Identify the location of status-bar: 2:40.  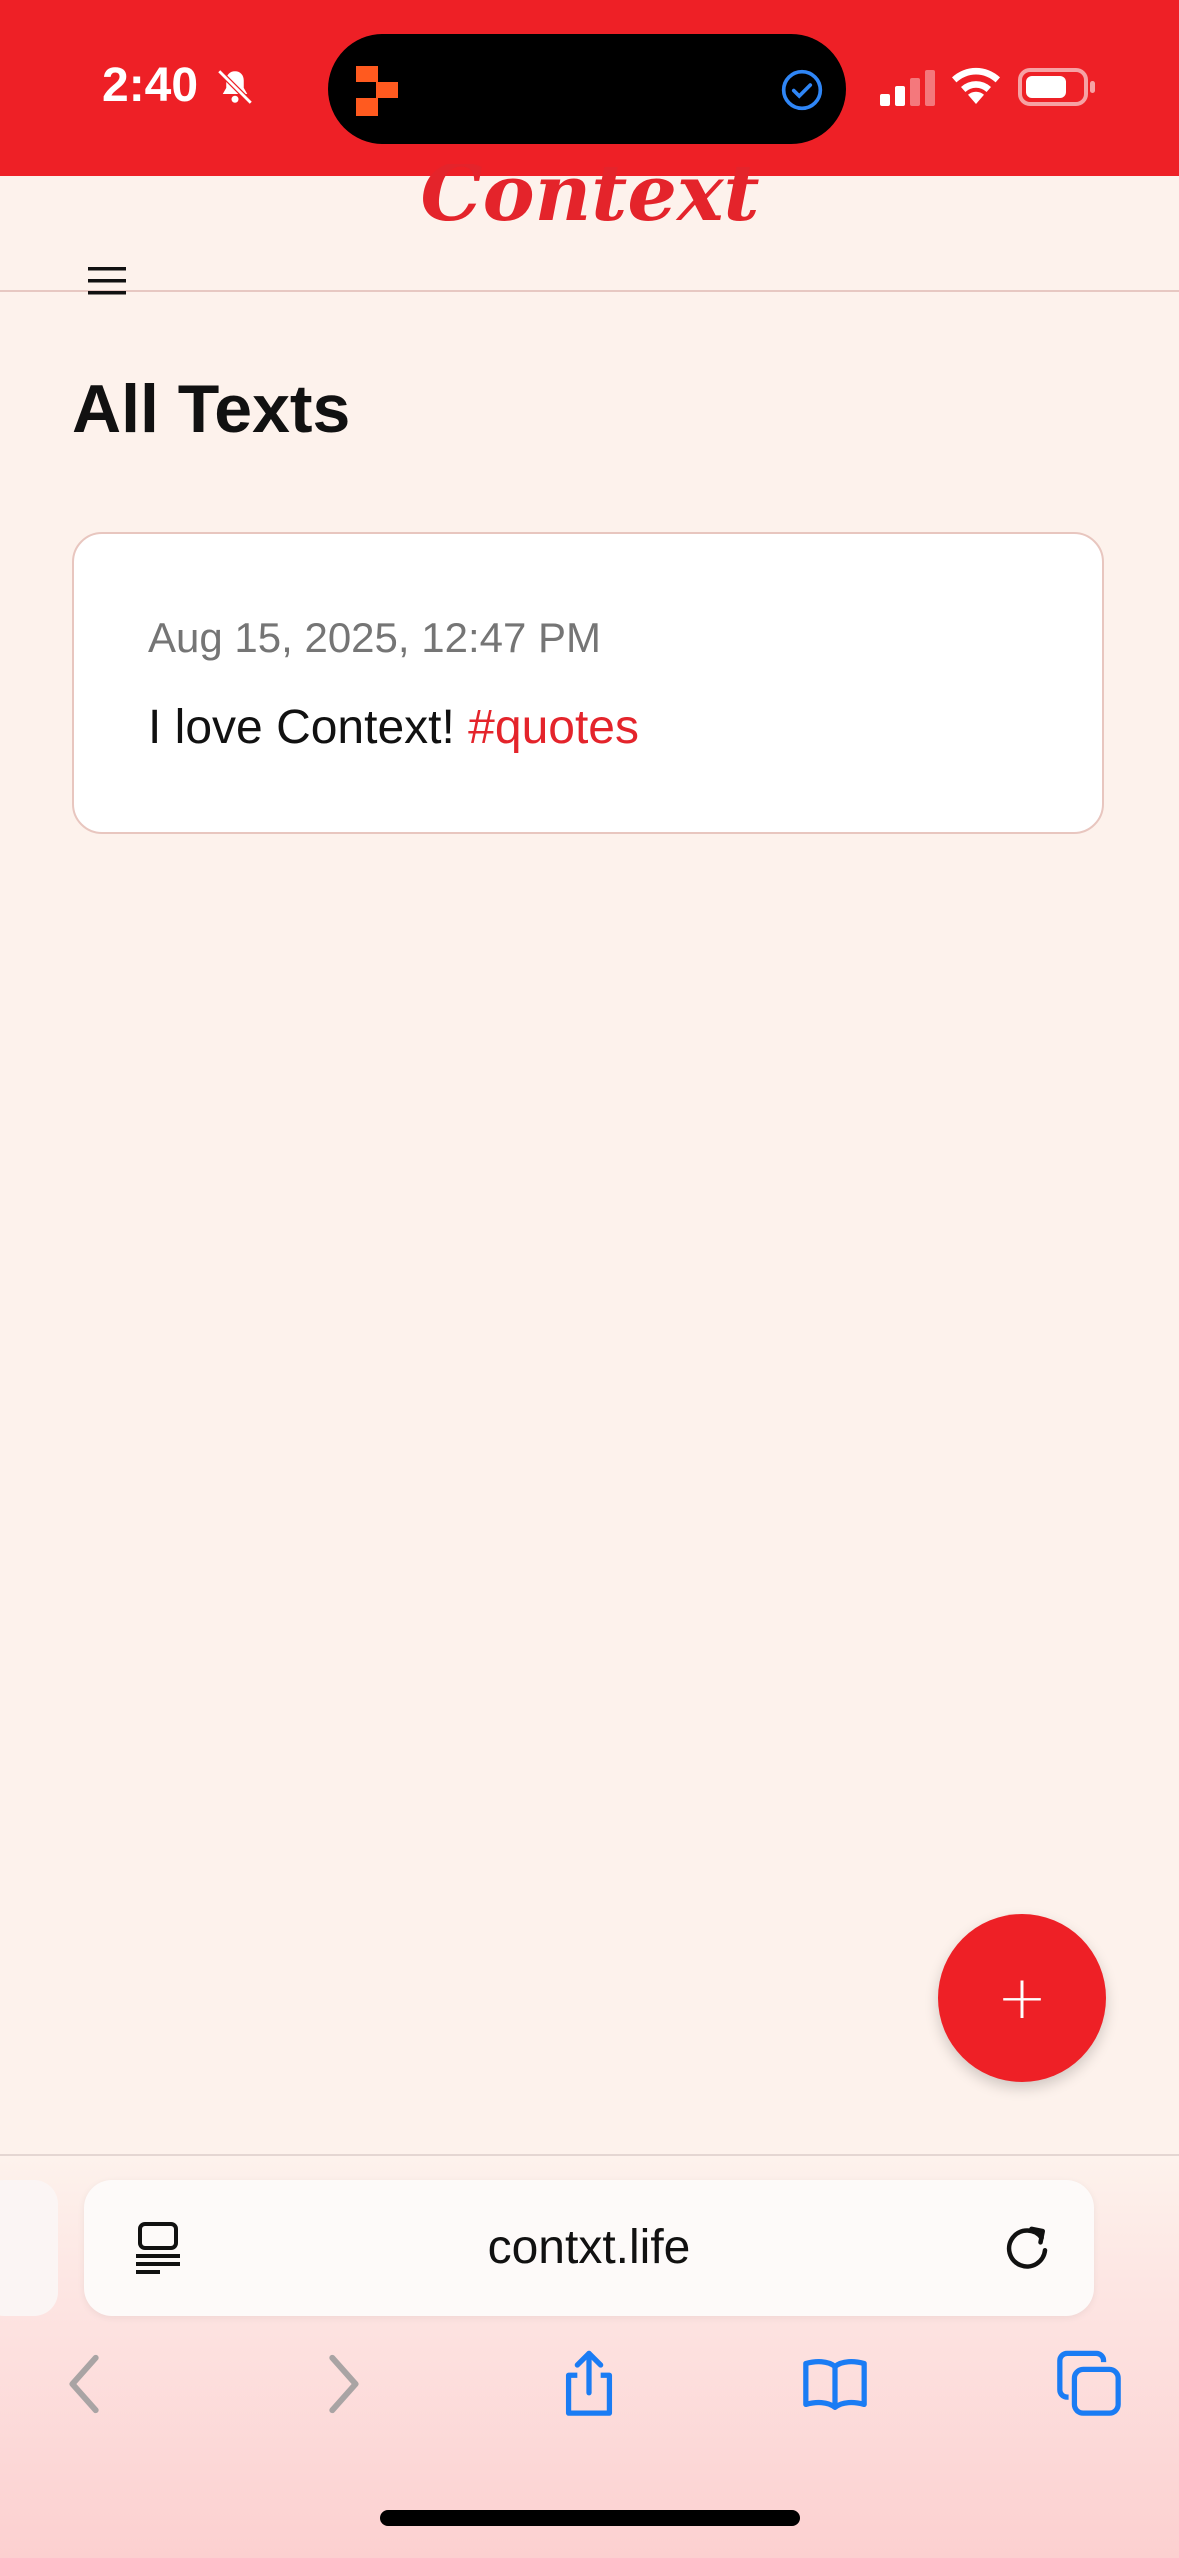
(589, 88).